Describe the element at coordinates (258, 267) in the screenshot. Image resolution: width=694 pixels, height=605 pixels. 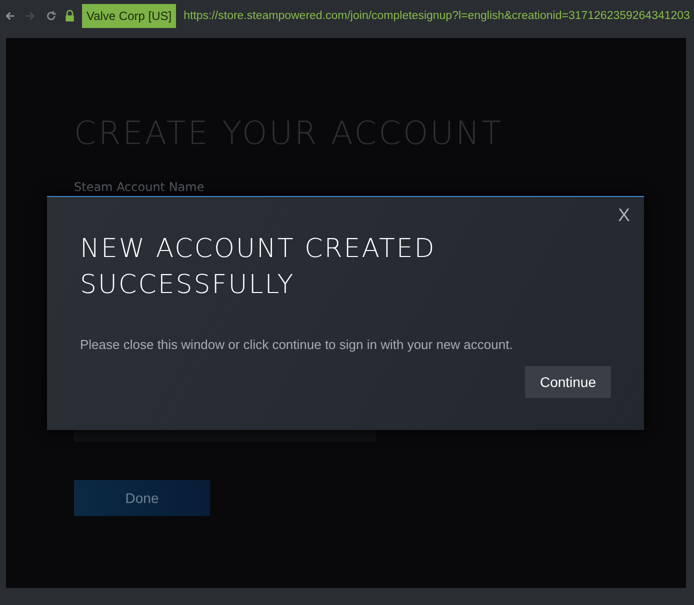
I see `modal-title: NEW ACCOUNT CREATED SUCCESSFULLY` at that location.